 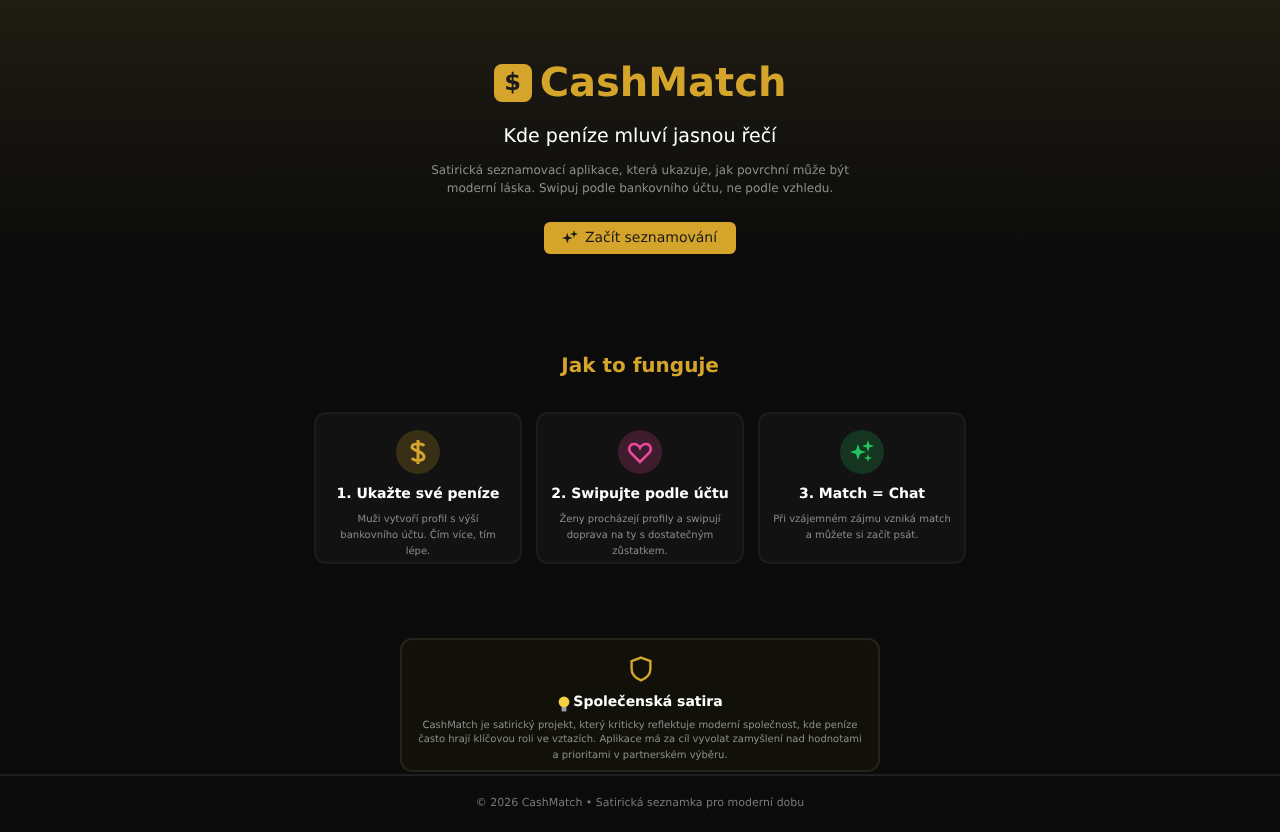 I want to click on heart-icon, so click(x=640, y=452).